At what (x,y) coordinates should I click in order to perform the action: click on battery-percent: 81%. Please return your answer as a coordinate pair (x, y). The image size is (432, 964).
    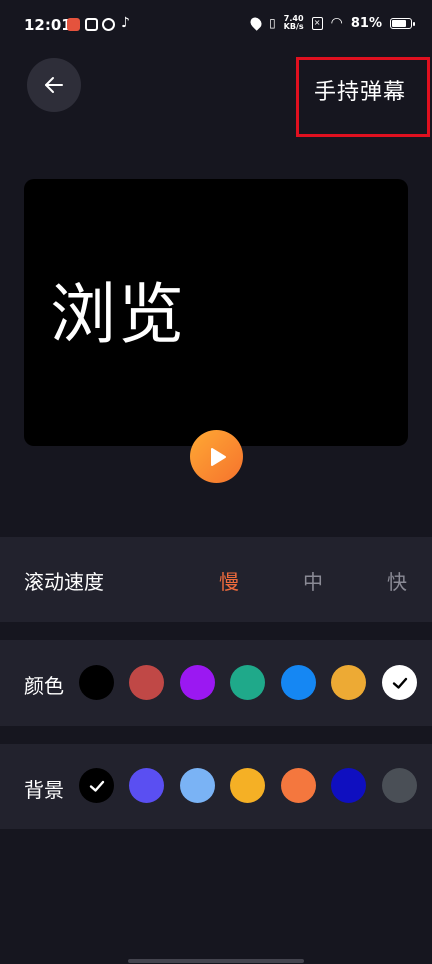
    Looking at the image, I should click on (366, 23).